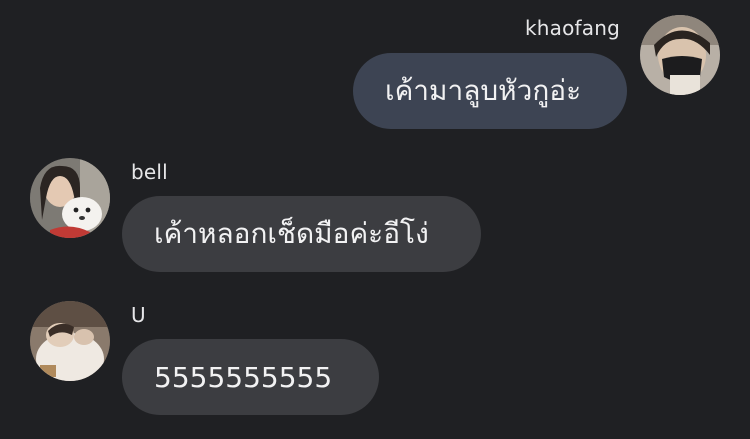 The height and width of the screenshot is (439, 750). I want to click on message-text: เค้าหลอกเช็ดมือค่ะอีโง่, so click(291, 233).